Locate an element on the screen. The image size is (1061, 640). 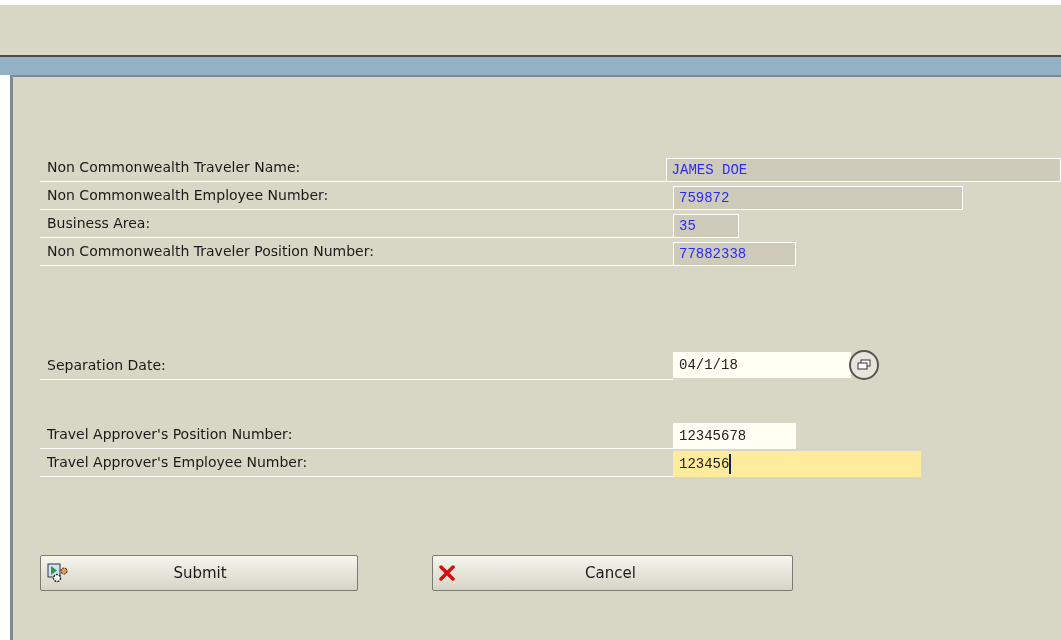
cancel-button: Cancel is located at coordinates (612, 573).